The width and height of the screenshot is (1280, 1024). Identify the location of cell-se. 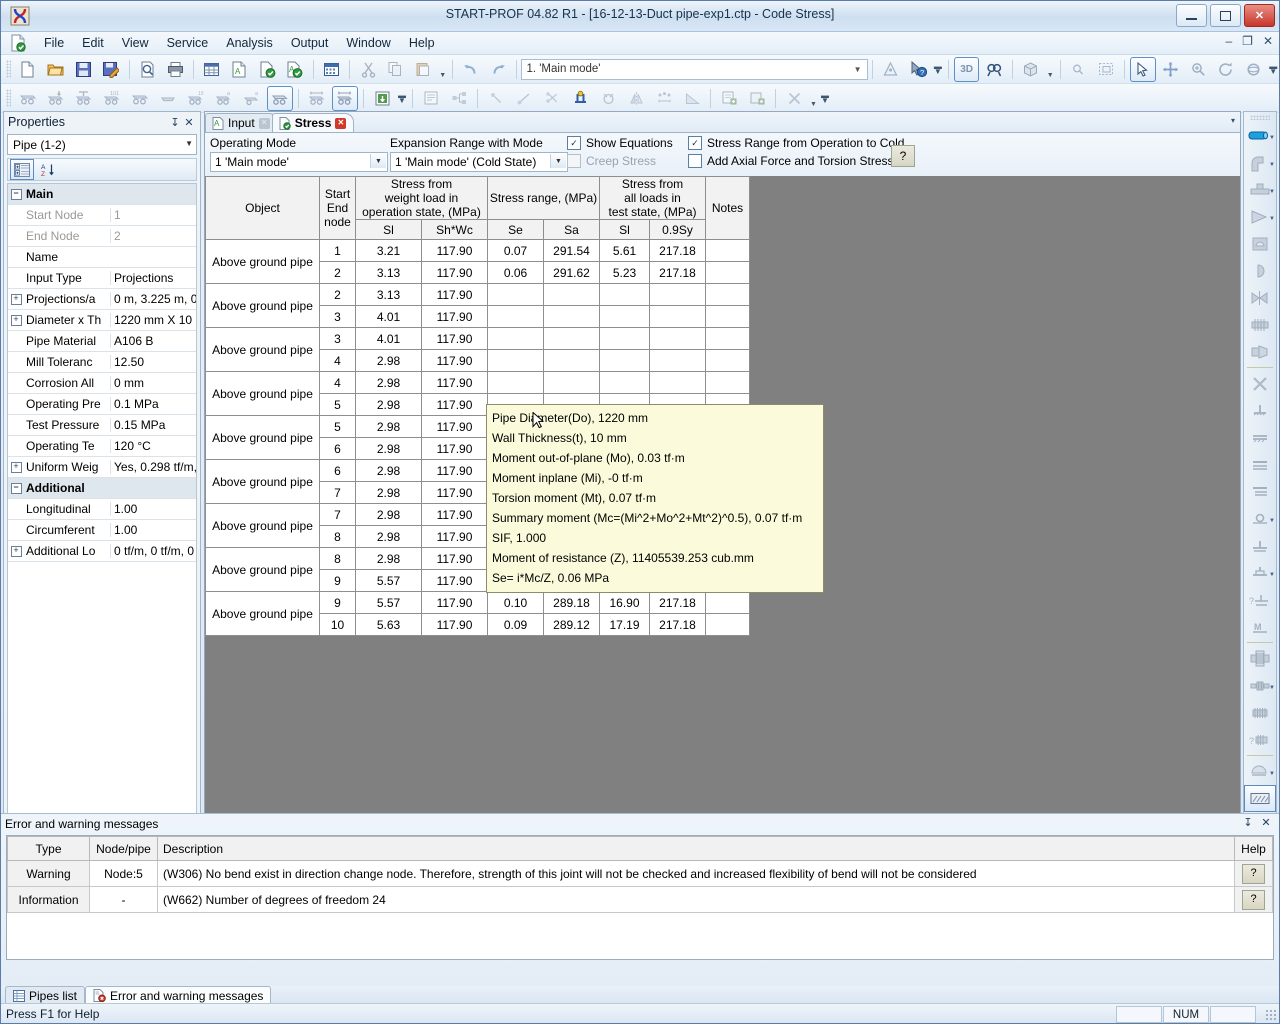
(515, 316).